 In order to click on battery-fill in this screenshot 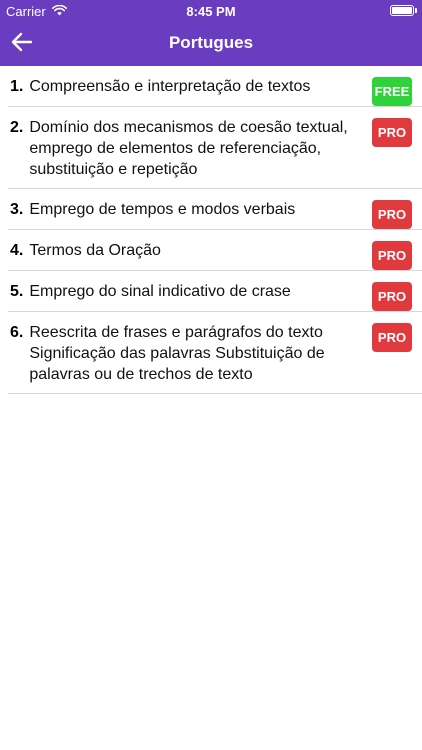, I will do `click(402, 10)`.